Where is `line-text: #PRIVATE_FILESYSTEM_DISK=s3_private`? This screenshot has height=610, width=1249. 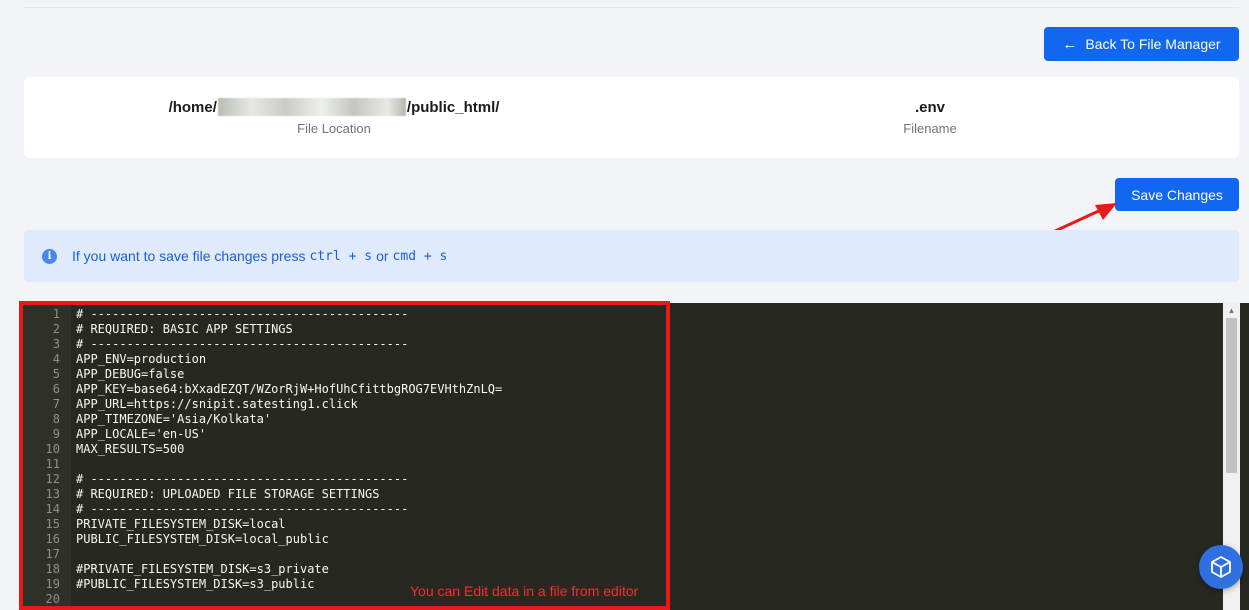
line-text: #PRIVATE_FILESYSTEM_DISK=s3_private is located at coordinates (202, 569).